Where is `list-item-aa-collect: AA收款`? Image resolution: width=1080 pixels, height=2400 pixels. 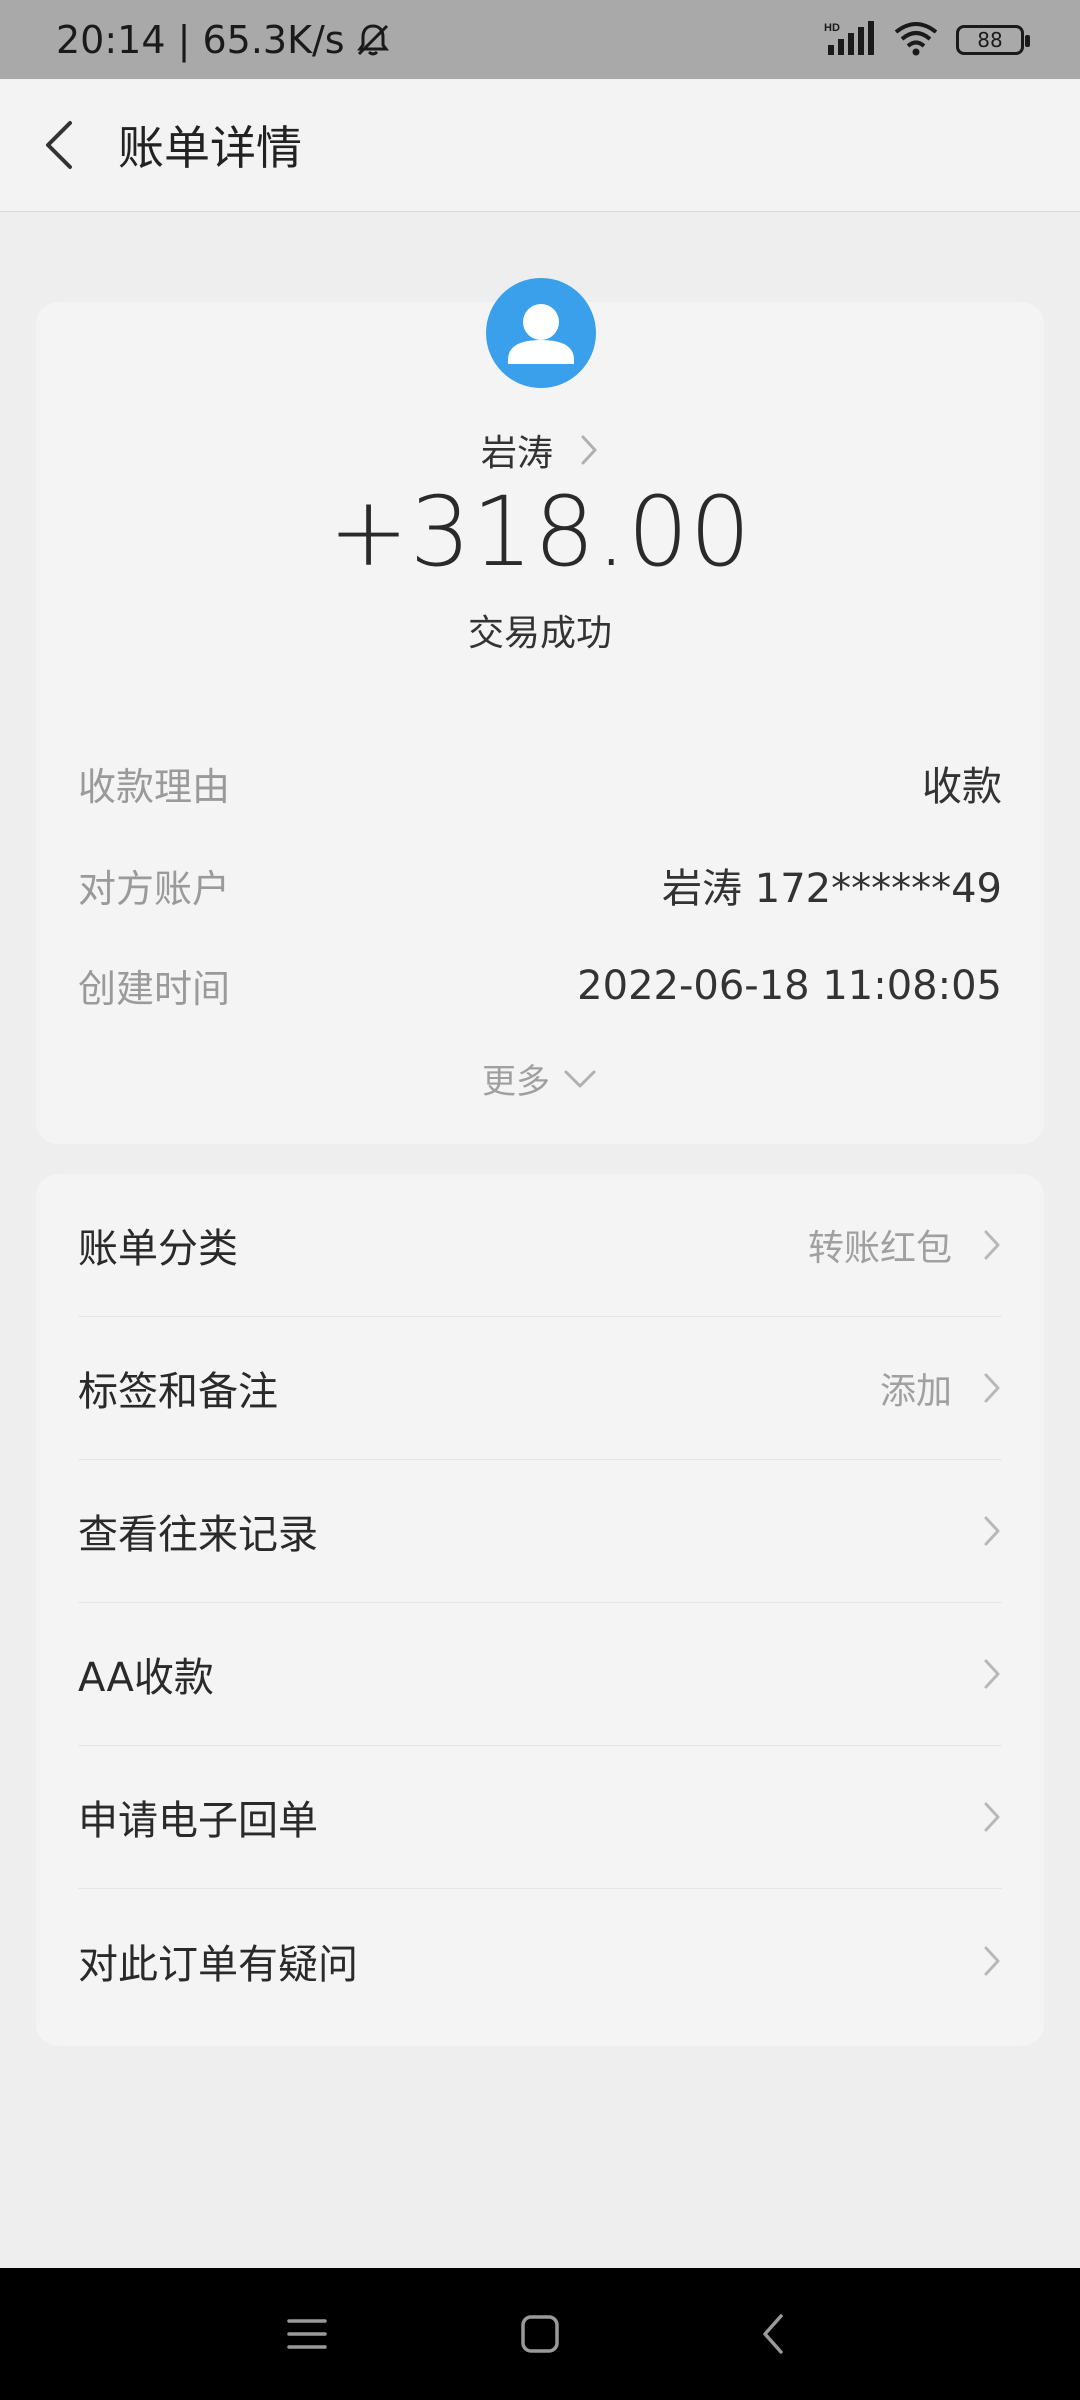
list-item-aa-collect: AA收款 is located at coordinates (540, 1674).